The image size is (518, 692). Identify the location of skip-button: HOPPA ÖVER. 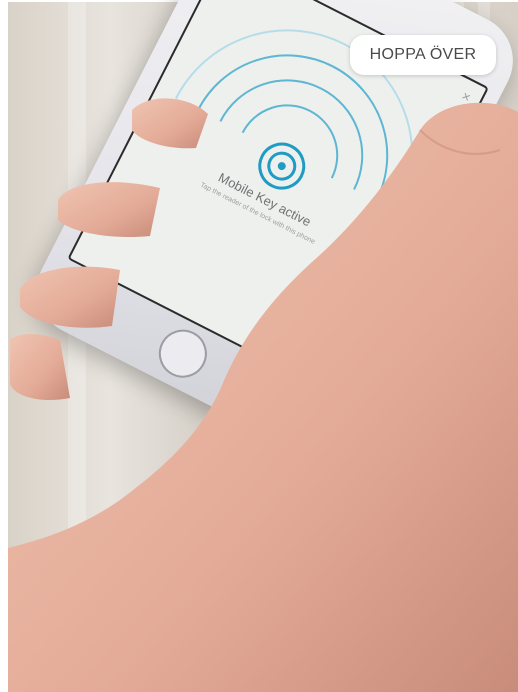
(423, 55).